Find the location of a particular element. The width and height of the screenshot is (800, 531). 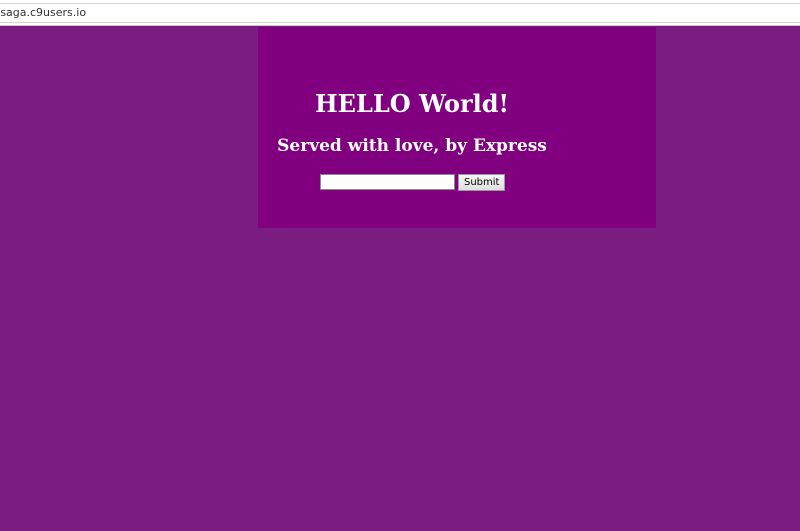

url-text: tsaga.c9users.io is located at coordinates (43, 12).